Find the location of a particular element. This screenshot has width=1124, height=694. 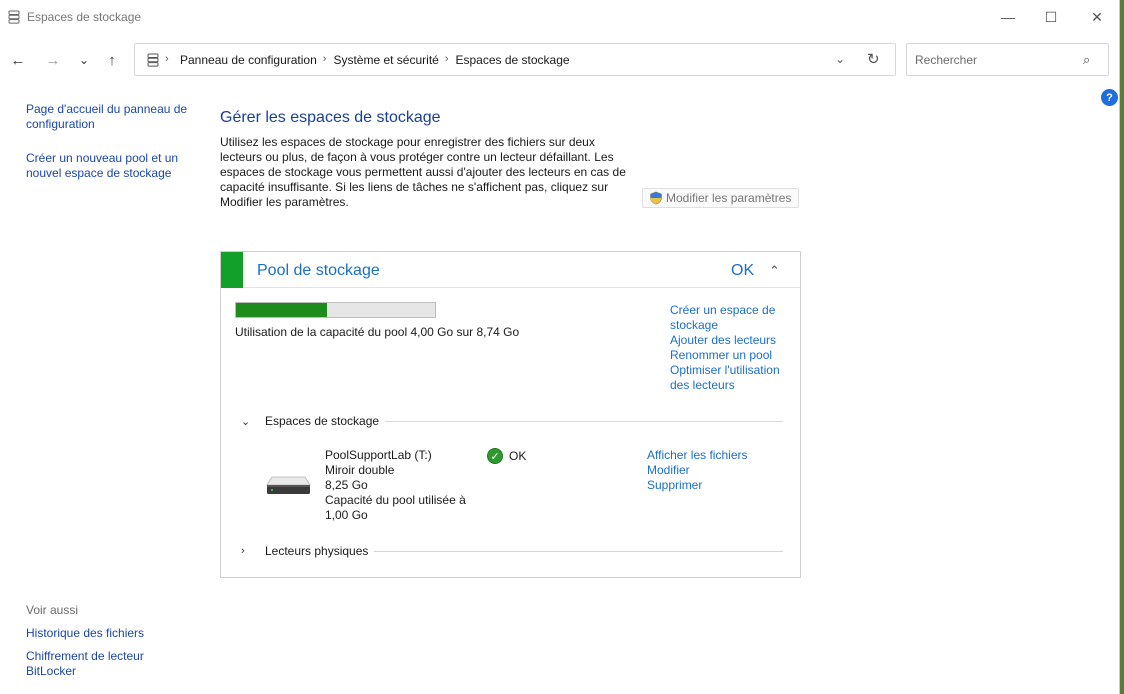

see-also-label: Voir aussi is located at coordinates (52, 610).